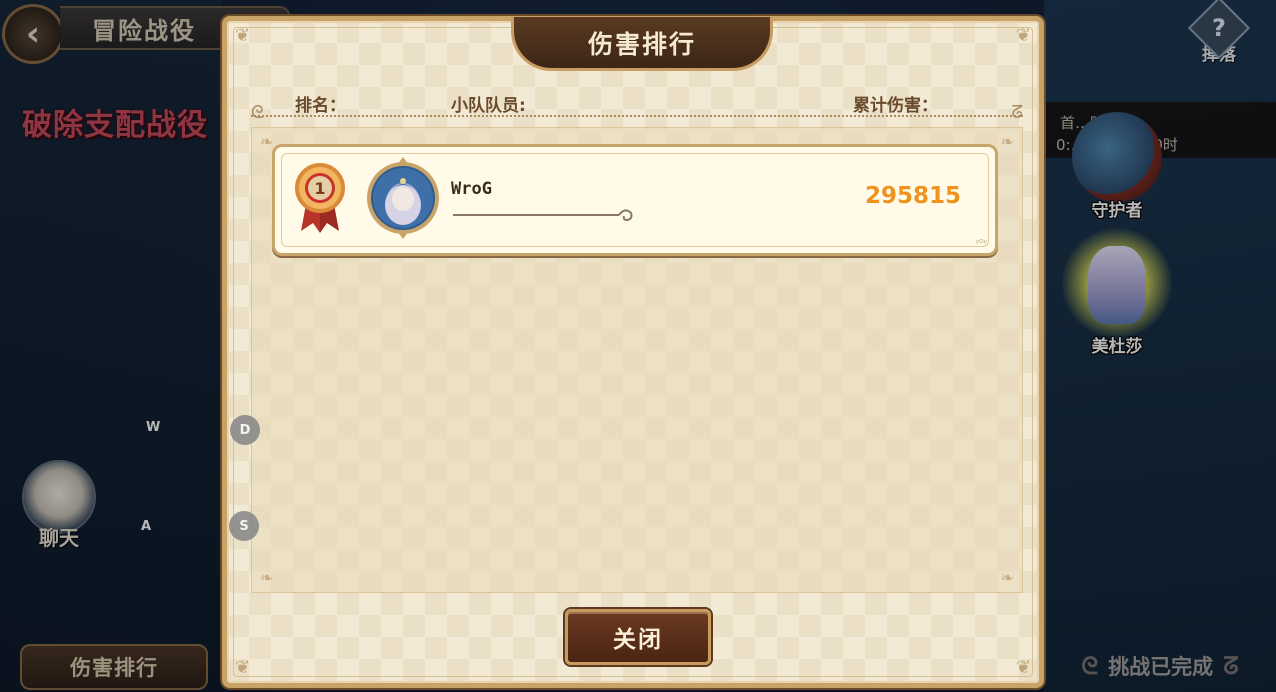  What do you see at coordinates (488, 106) in the screenshot?
I see `header-member: 小队队员:` at bounding box center [488, 106].